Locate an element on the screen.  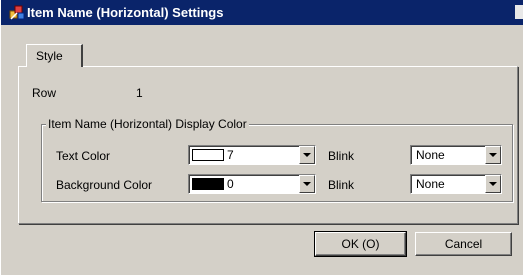
background-blink-select: None is located at coordinates (456, 184).